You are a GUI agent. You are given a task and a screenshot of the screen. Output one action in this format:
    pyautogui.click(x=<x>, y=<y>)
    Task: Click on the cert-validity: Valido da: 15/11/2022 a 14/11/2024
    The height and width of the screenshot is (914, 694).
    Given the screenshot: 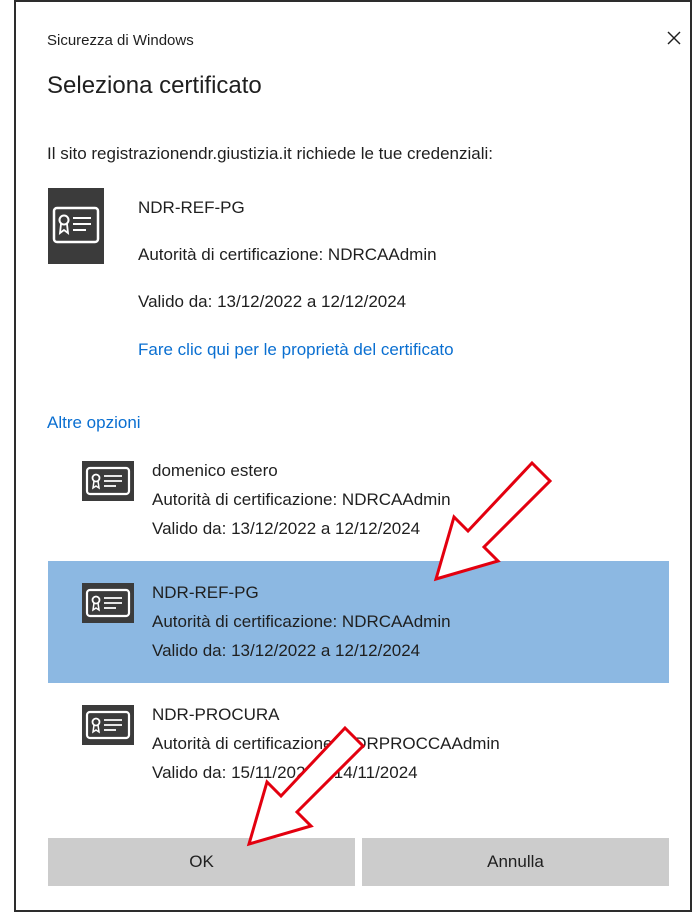 What is the action you would take?
    pyautogui.click(x=285, y=772)
    